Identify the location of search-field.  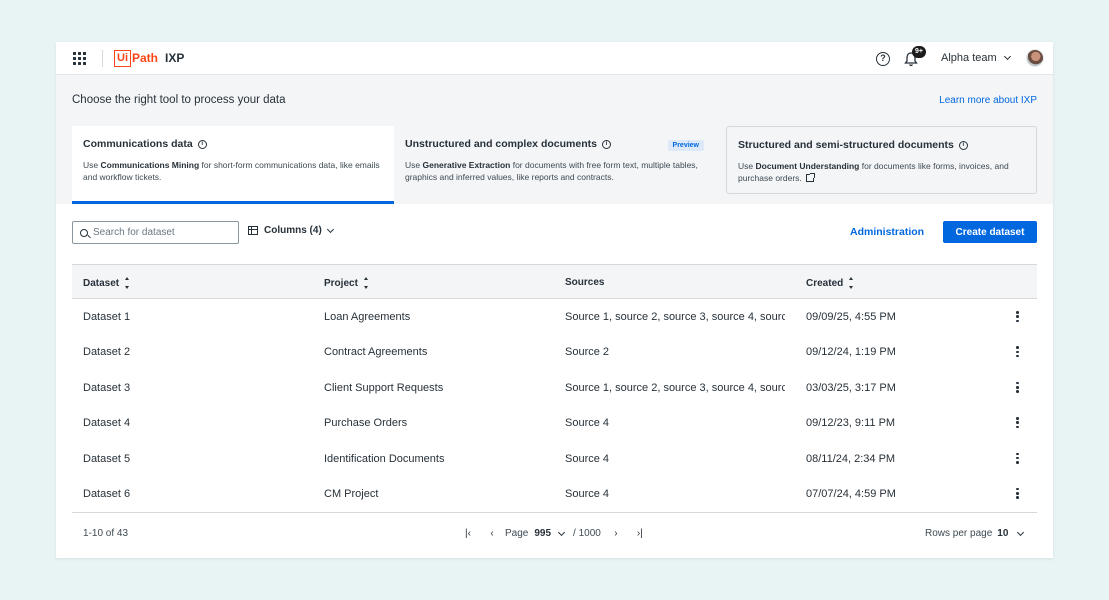
(155, 232).